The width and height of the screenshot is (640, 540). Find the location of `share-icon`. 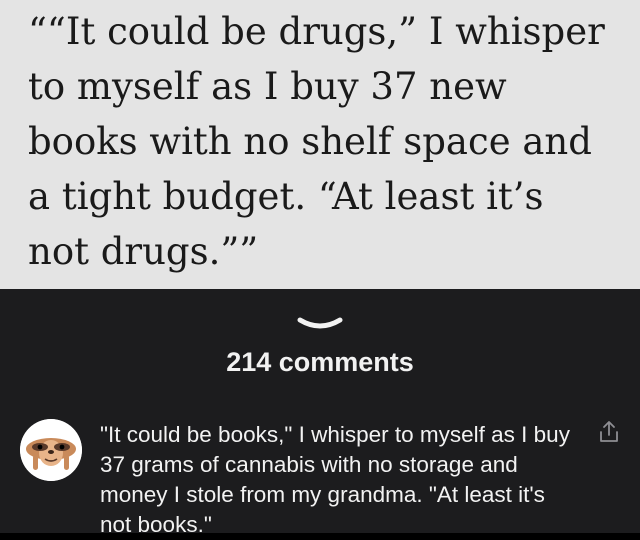

share-icon is located at coordinates (609, 432).